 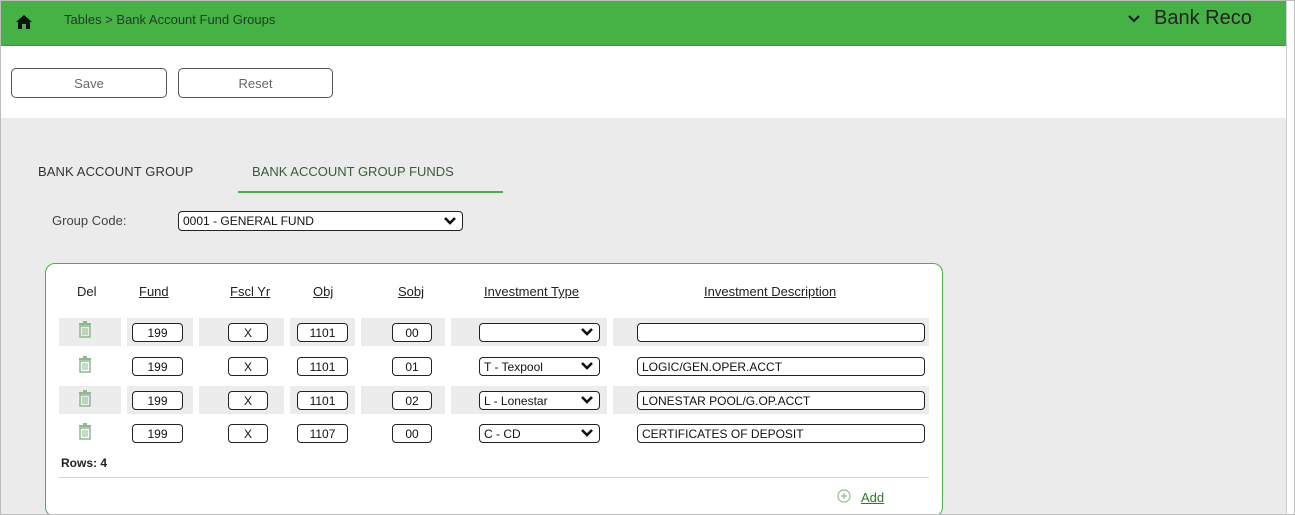 What do you see at coordinates (860, 497) in the screenshot?
I see `add-row-button: Add` at bounding box center [860, 497].